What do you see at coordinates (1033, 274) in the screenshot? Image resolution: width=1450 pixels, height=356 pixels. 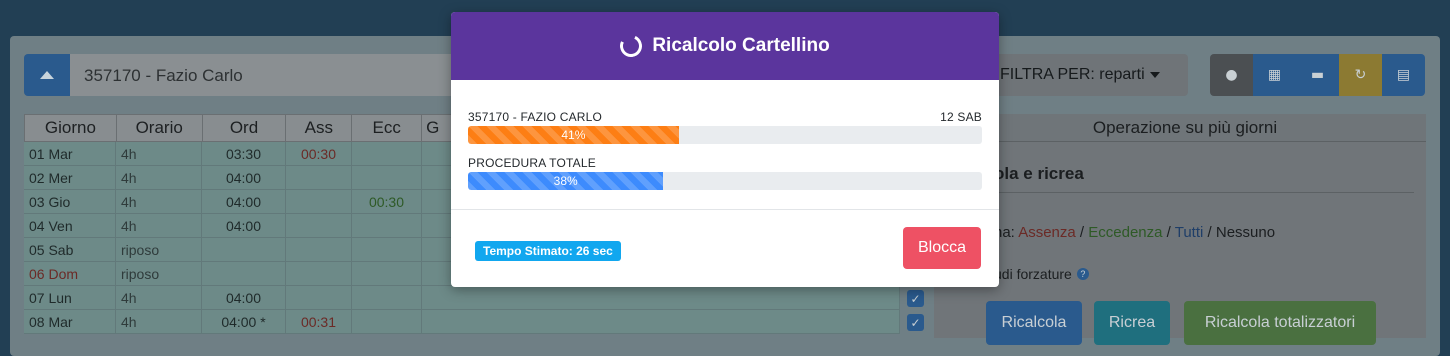 I see `forzature-label: udi forzature` at bounding box center [1033, 274].